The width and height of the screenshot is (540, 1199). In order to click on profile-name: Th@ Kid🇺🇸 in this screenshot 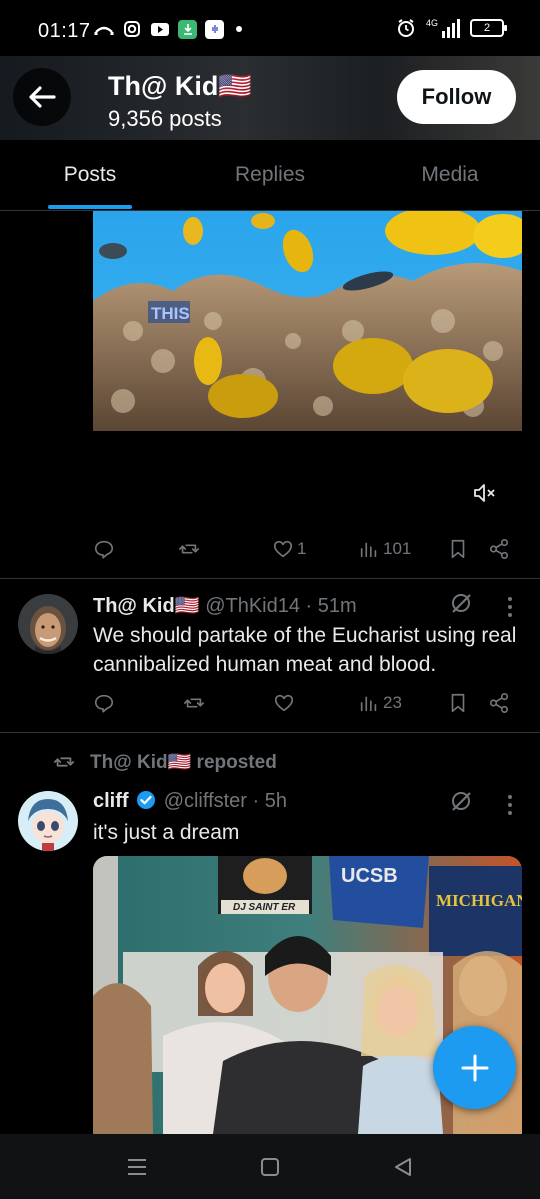, I will do `click(180, 86)`.